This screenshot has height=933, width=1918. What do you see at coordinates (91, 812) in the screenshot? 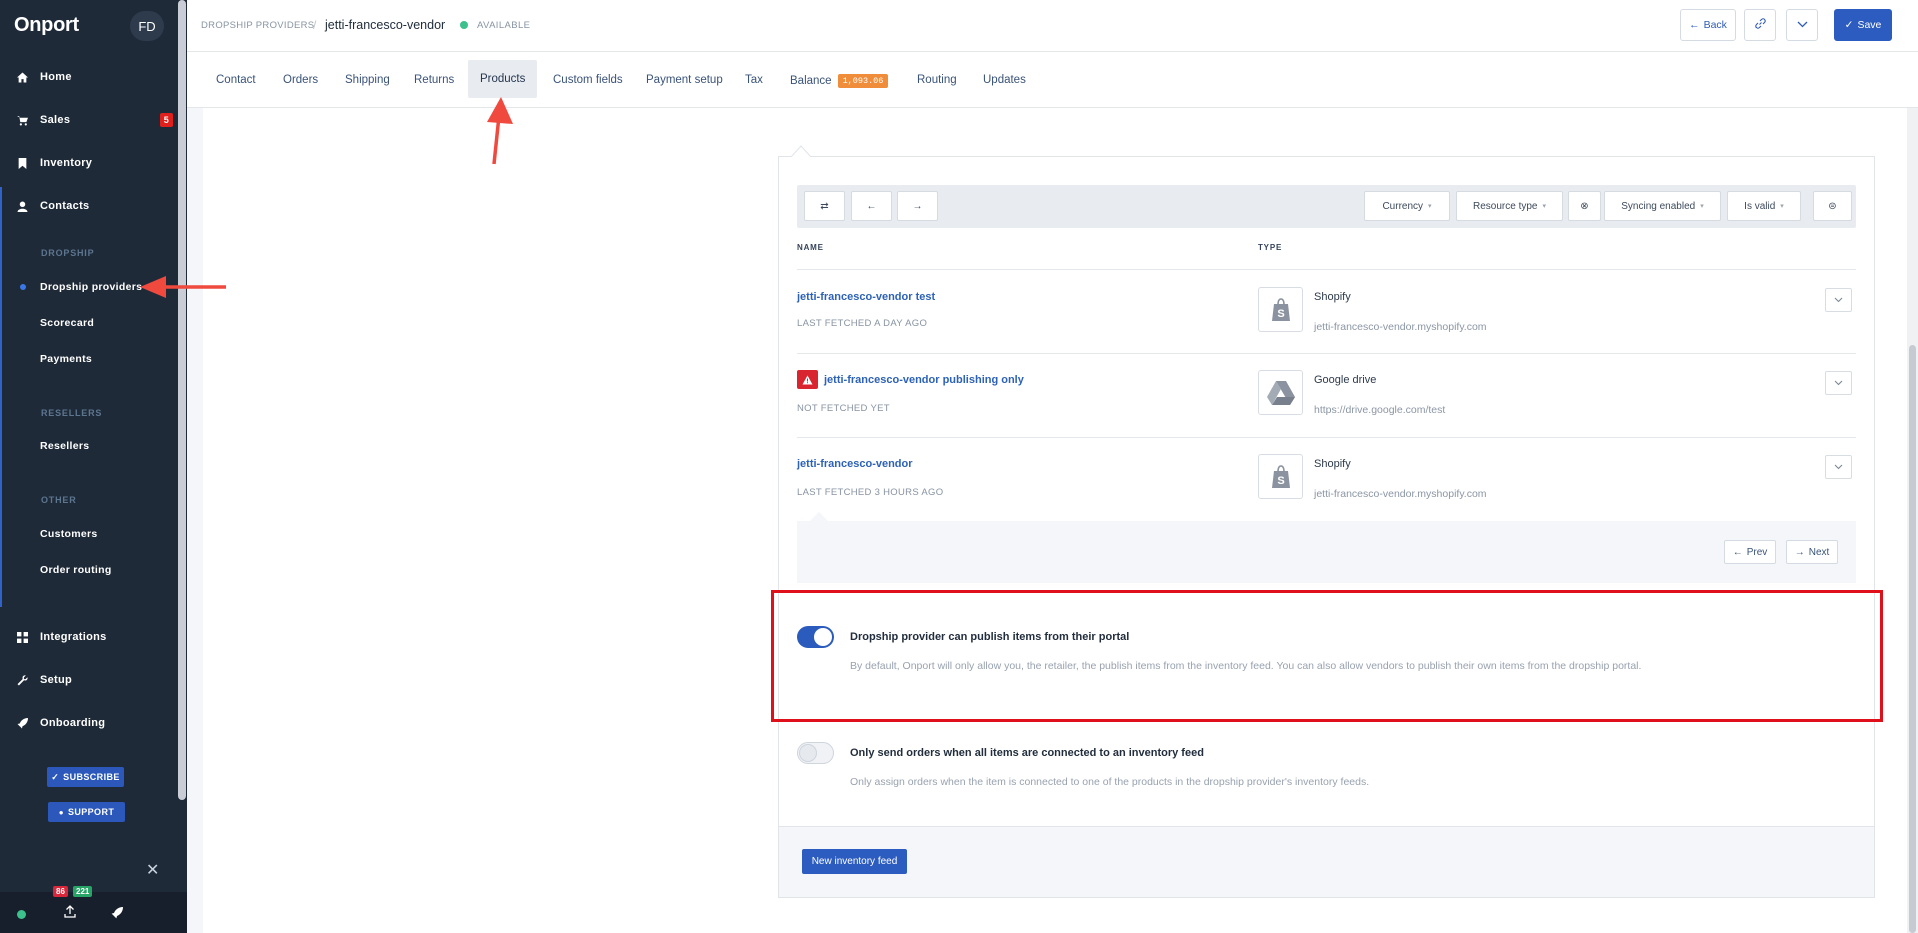
I see `support-label: SUPPORT` at bounding box center [91, 812].